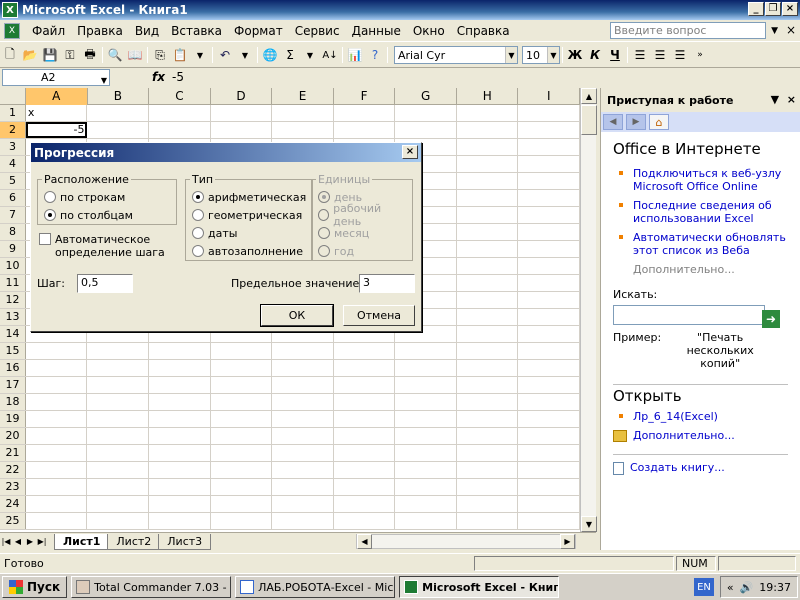 The image size is (800, 600). Describe the element at coordinates (107, 197) in the screenshot. I see `radio-by-rows: по строкам` at that location.